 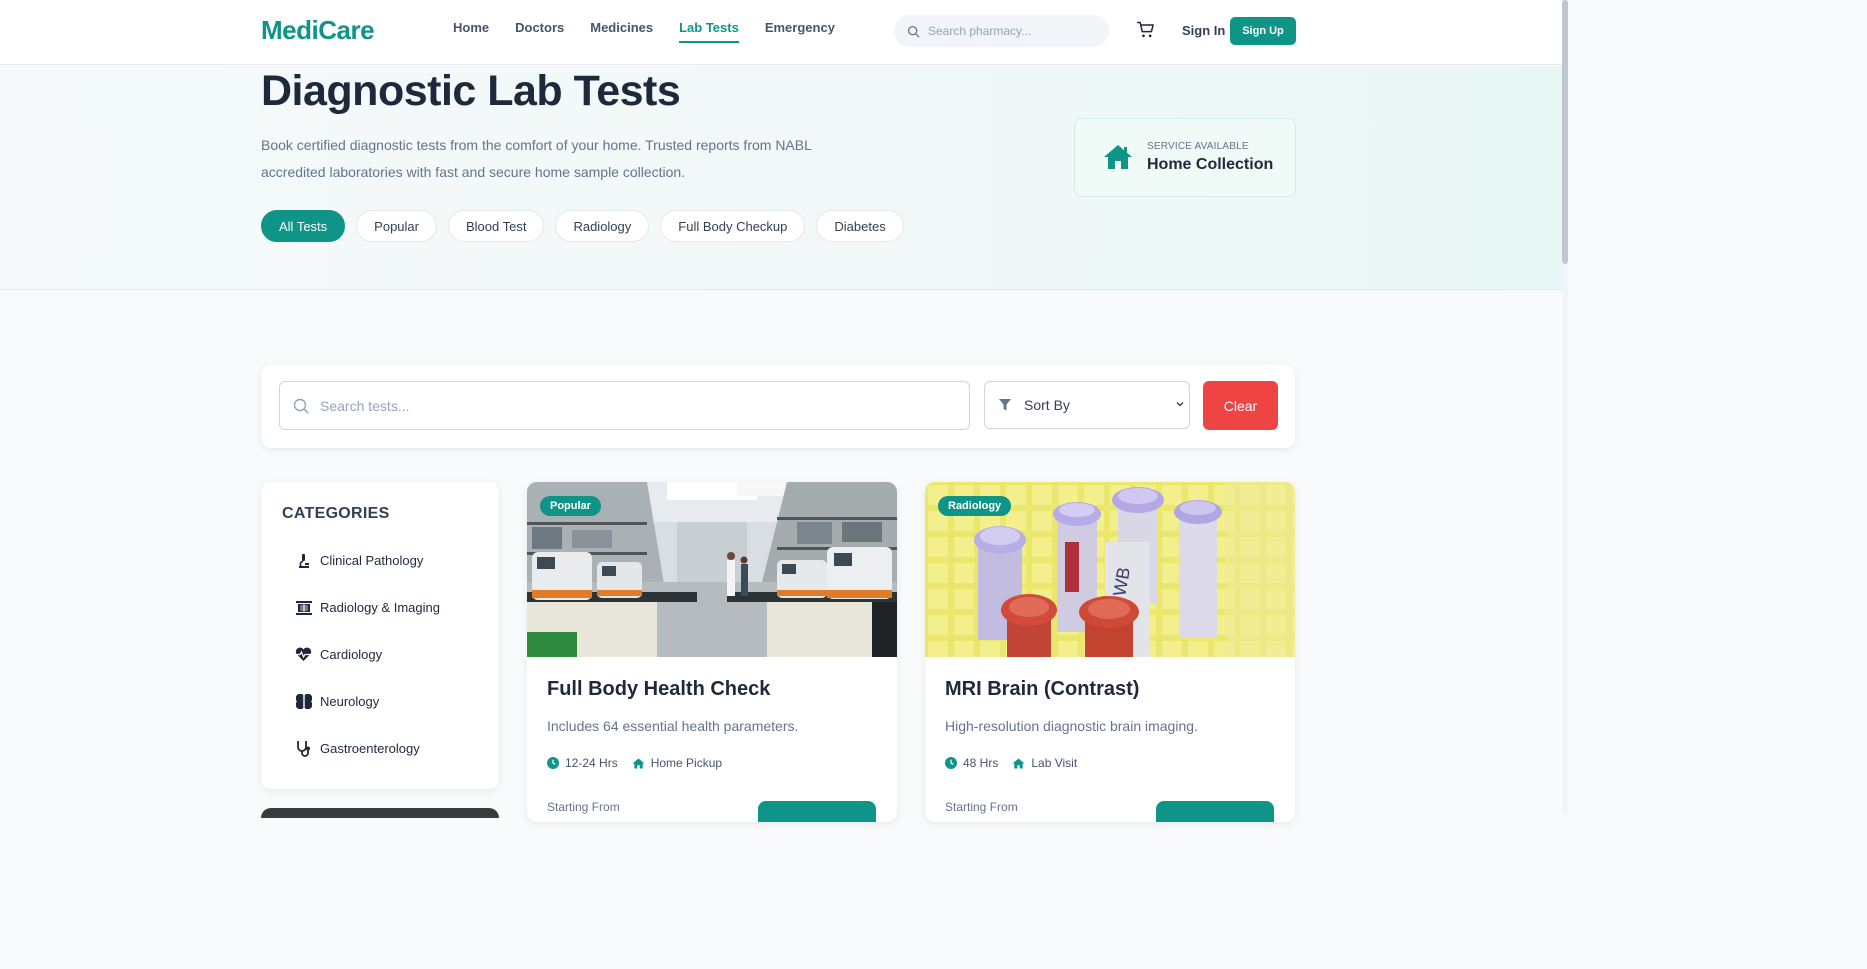 What do you see at coordinates (709, 31) in the screenshot?
I see `nav-link-lab-tests: Lab Tests` at bounding box center [709, 31].